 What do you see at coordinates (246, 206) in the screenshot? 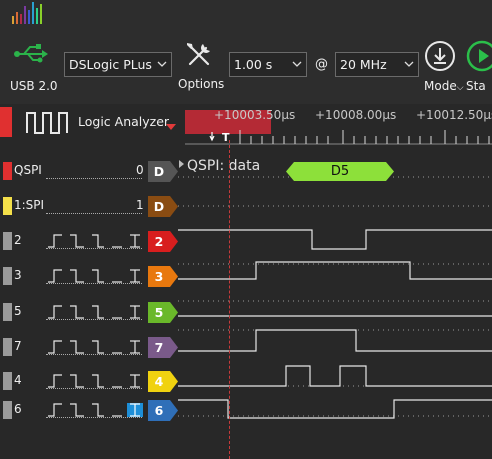
I see `channel-row-spi: 1:SPI 1 D` at bounding box center [246, 206].